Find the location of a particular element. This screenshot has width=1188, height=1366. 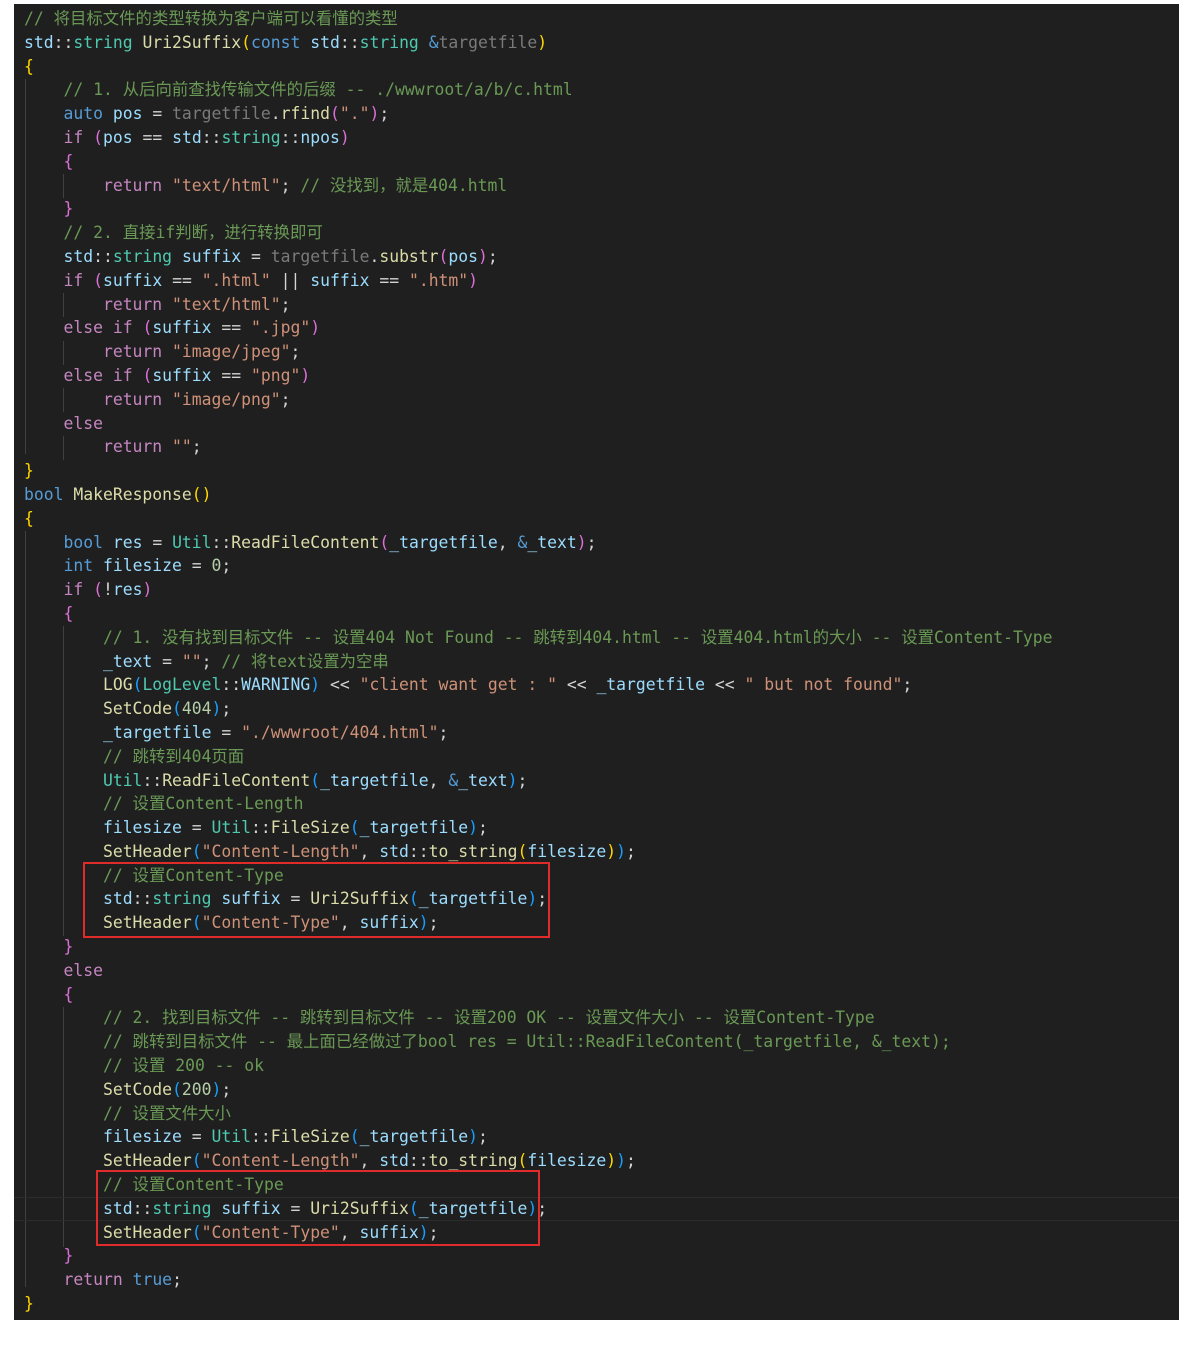

code-line: return "image/png"; is located at coordinates (538, 400).